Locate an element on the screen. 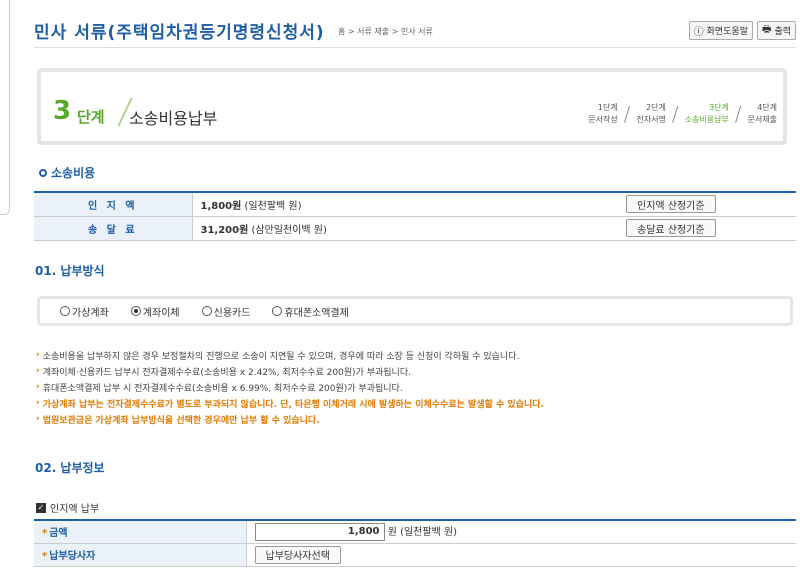 The image size is (800, 569). radio-credit-card: 신용카드 is located at coordinates (226, 311).